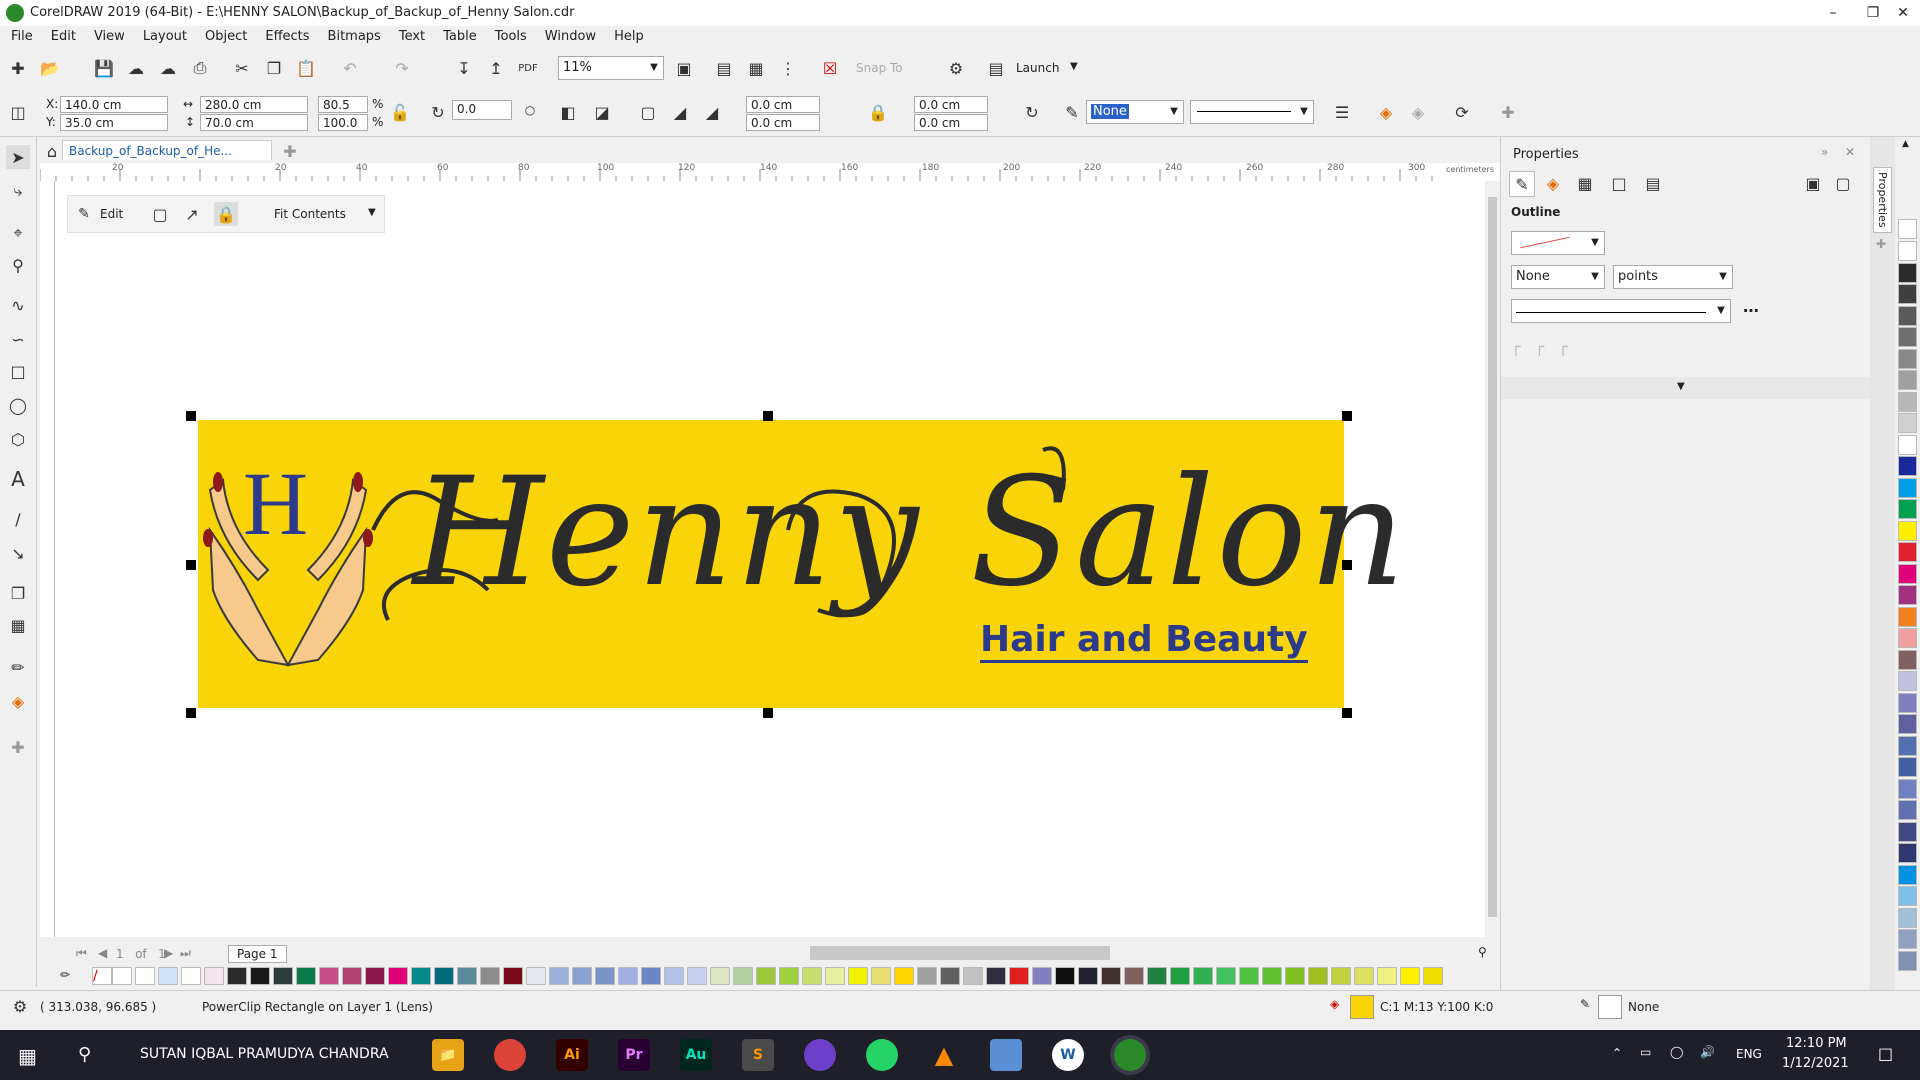 This screenshot has height=1080, width=1920. What do you see at coordinates (756, 68) in the screenshot?
I see `grid-icon: ▦` at bounding box center [756, 68].